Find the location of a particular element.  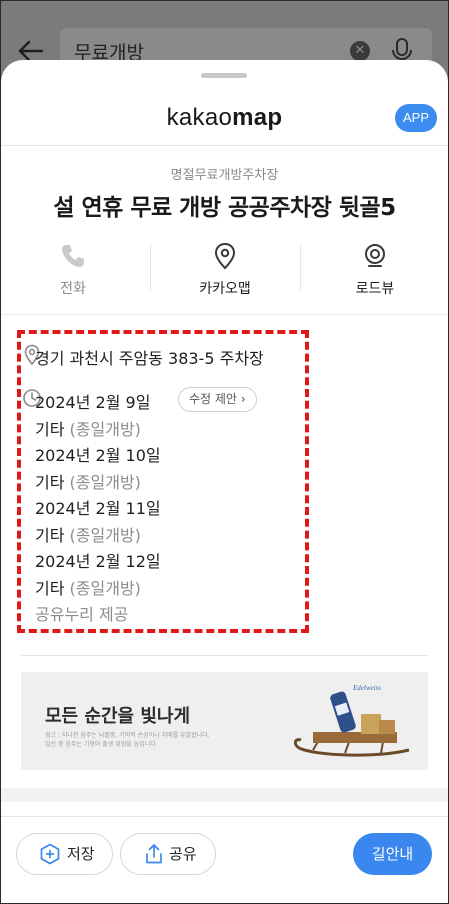

kakaomap-label: 카카오맵 is located at coordinates (225, 289).